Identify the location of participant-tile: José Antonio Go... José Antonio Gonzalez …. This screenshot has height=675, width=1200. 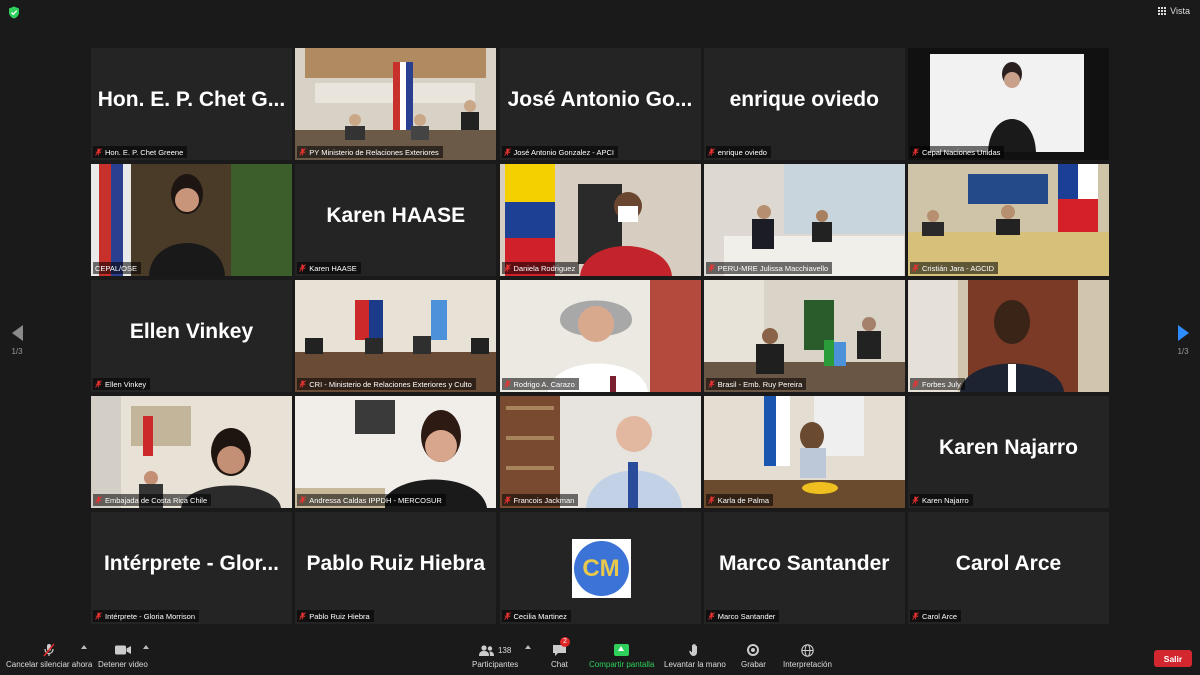
(600, 104).